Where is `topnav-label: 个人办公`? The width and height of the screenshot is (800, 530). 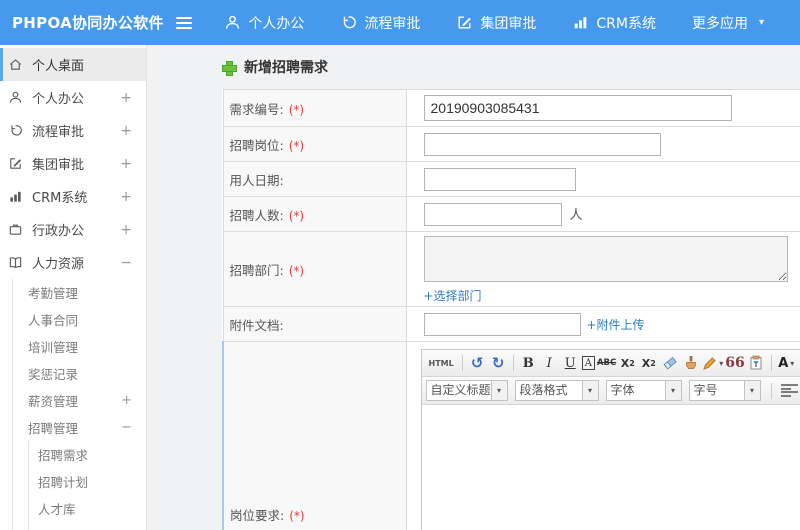
topnav-label: 个人办公 is located at coordinates (276, 23).